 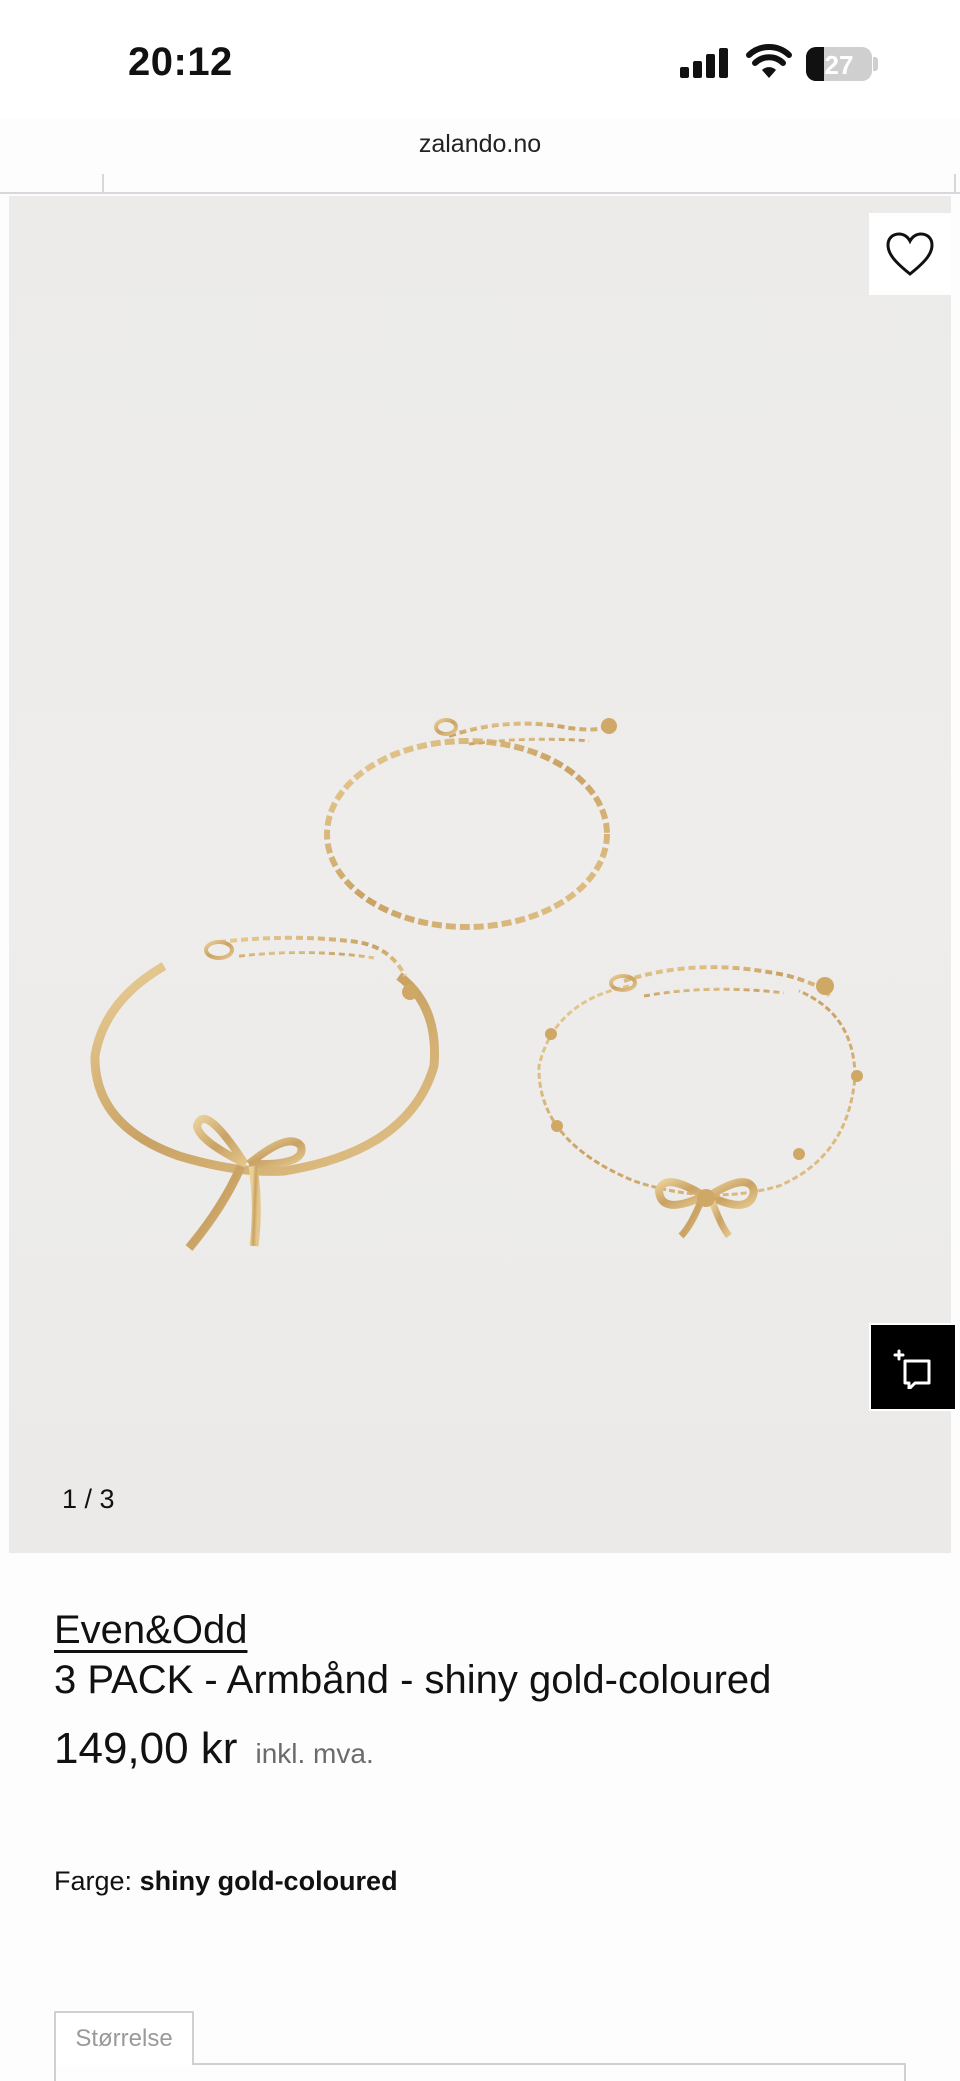 I want to click on figaro-bracelet, so click(x=470, y=824).